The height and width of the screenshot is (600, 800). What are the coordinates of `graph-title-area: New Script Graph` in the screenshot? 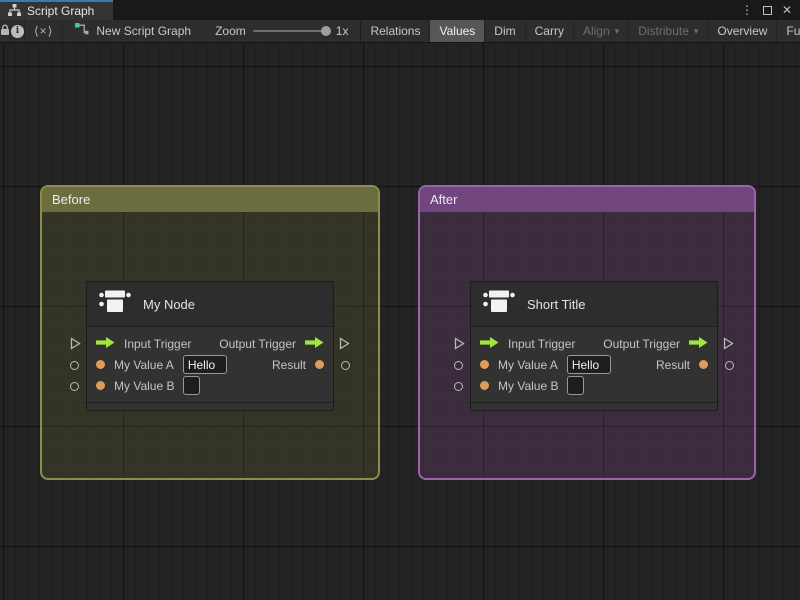 It's located at (133, 31).